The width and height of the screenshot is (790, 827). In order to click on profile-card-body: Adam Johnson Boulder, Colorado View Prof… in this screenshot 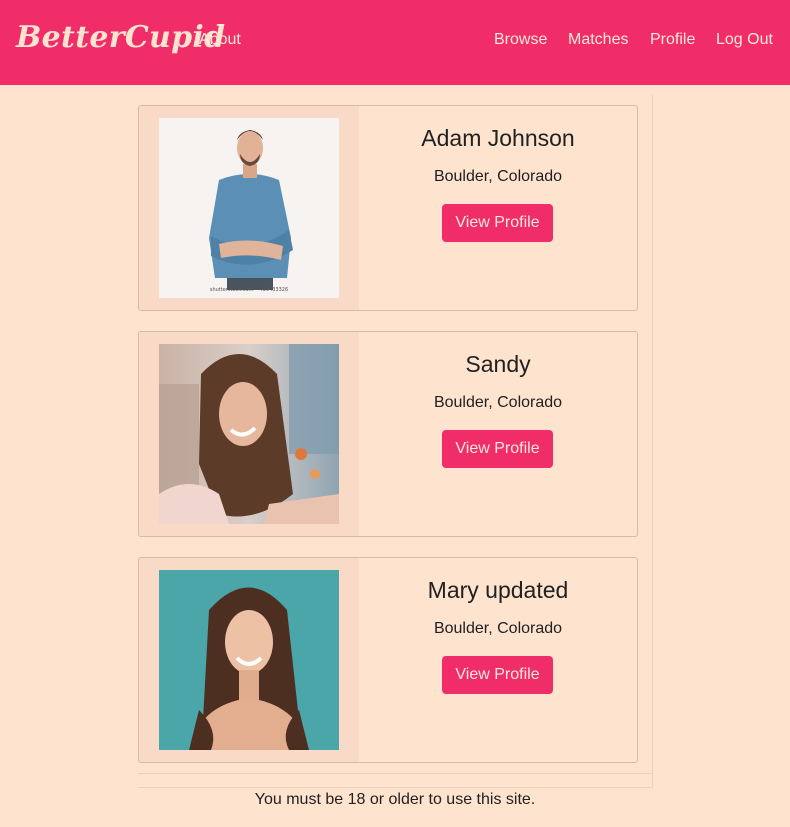, I will do `click(498, 208)`.